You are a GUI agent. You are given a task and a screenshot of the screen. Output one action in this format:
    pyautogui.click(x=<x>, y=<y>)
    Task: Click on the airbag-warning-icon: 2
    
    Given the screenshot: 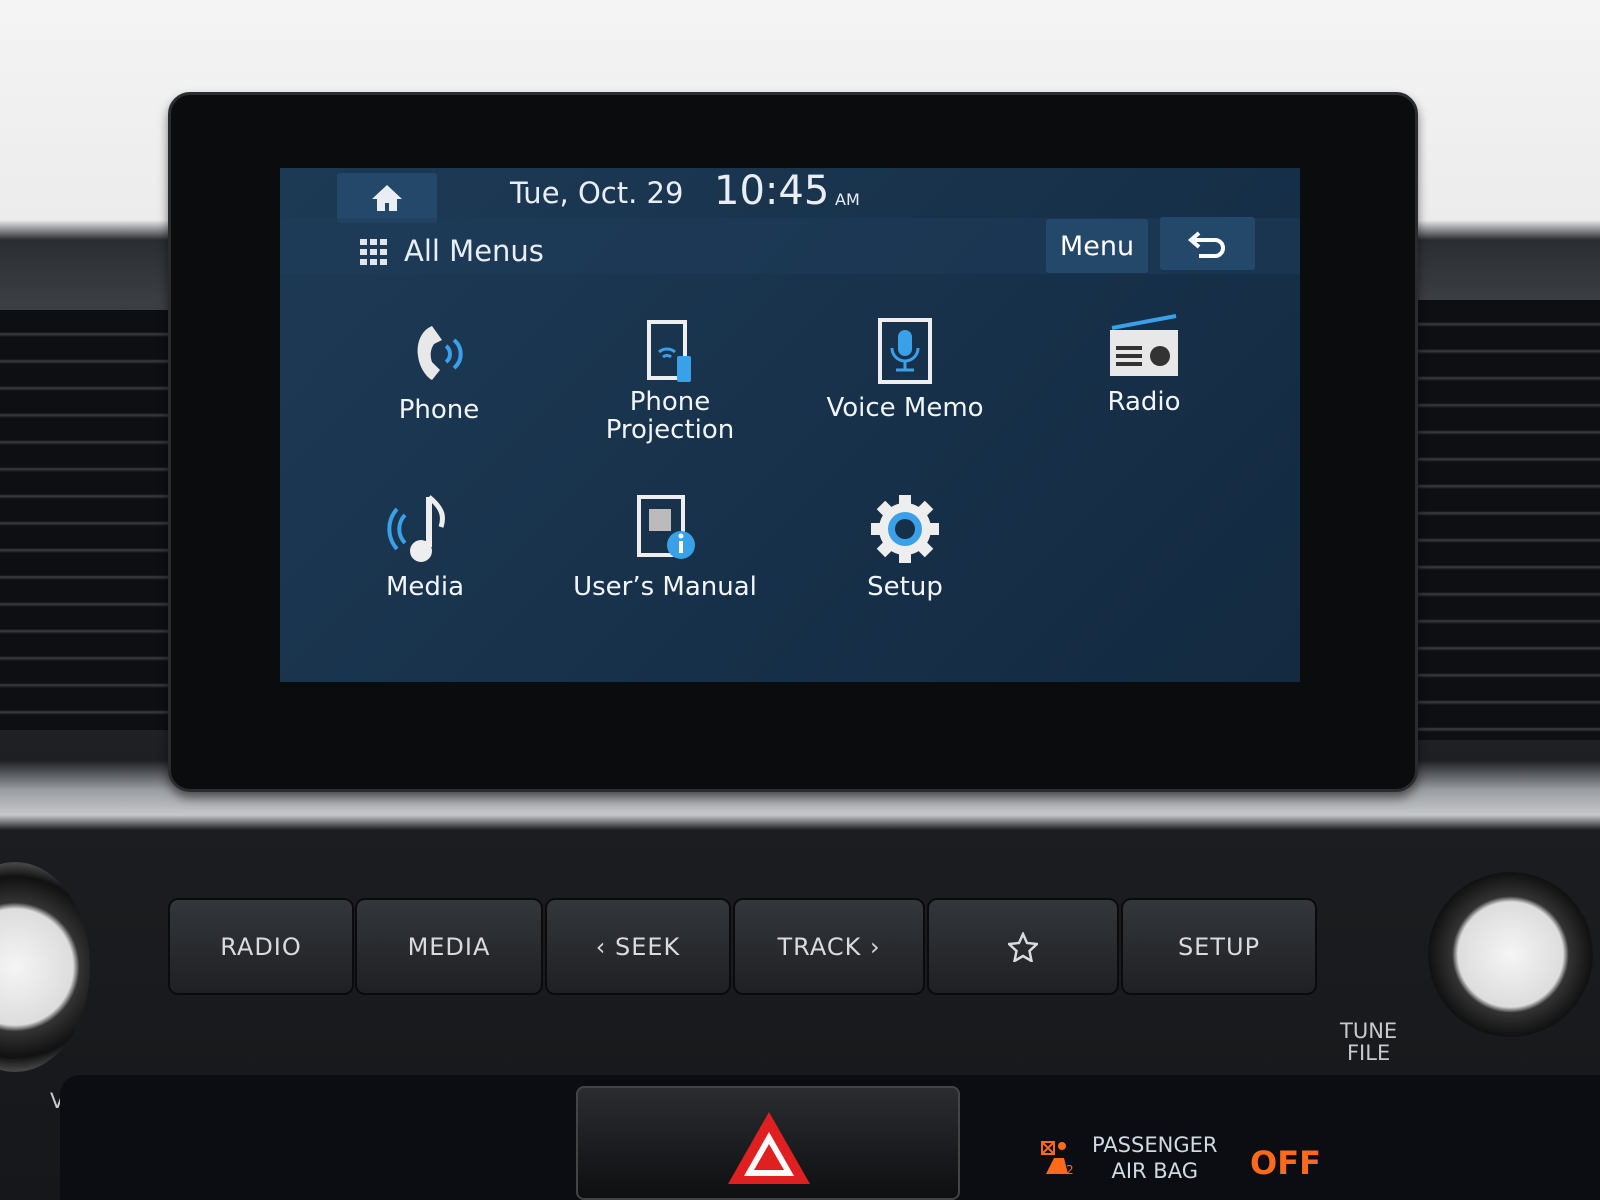 What is the action you would take?
    pyautogui.click(x=1057, y=1158)
    